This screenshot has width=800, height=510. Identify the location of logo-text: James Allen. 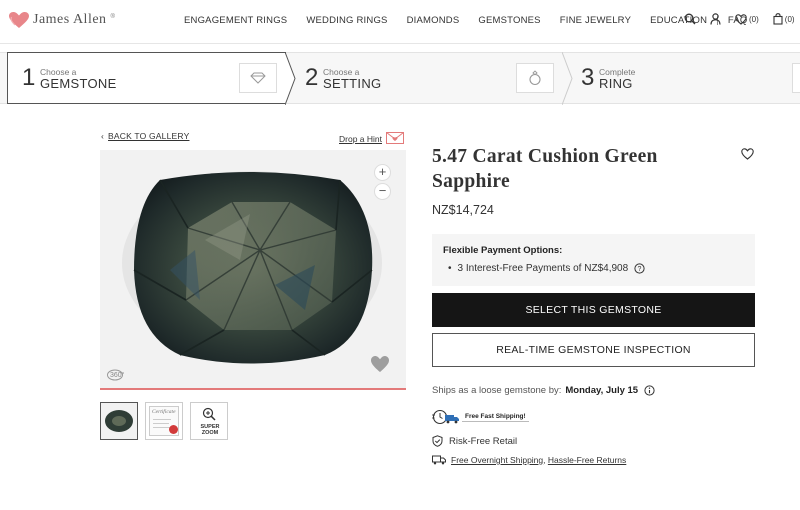
(70, 19).